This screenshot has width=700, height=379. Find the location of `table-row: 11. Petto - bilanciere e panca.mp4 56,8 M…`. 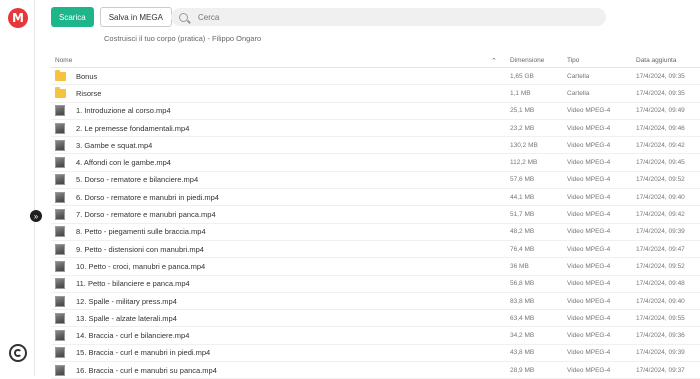

table-row: 11. Petto - bilanciere e panca.mp4 56,8 M… is located at coordinates (375, 284).